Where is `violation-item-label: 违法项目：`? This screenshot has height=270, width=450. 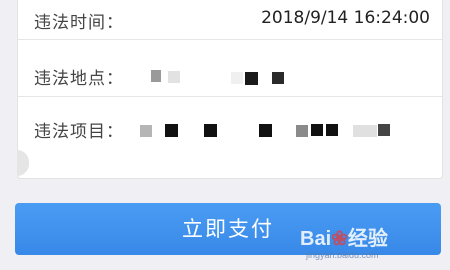 violation-item-label: 违法项目： is located at coordinates (79, 132).